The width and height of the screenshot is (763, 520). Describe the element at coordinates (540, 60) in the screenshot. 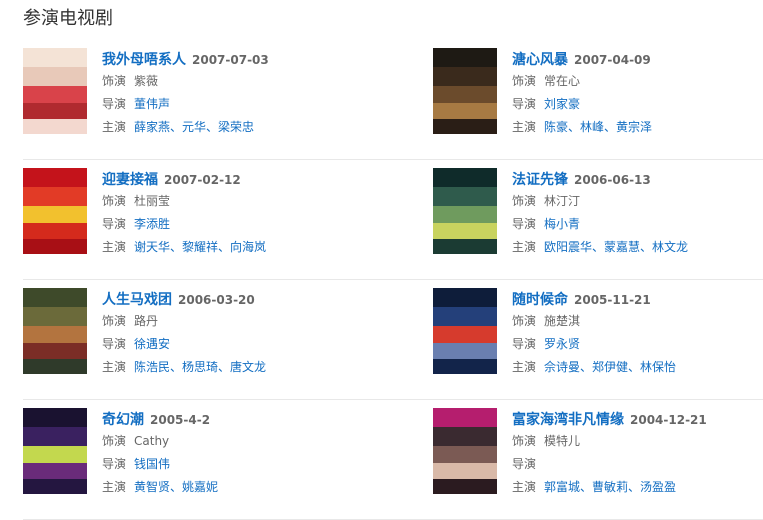

I see `drama-title-link: 溏心风暴` at that location.